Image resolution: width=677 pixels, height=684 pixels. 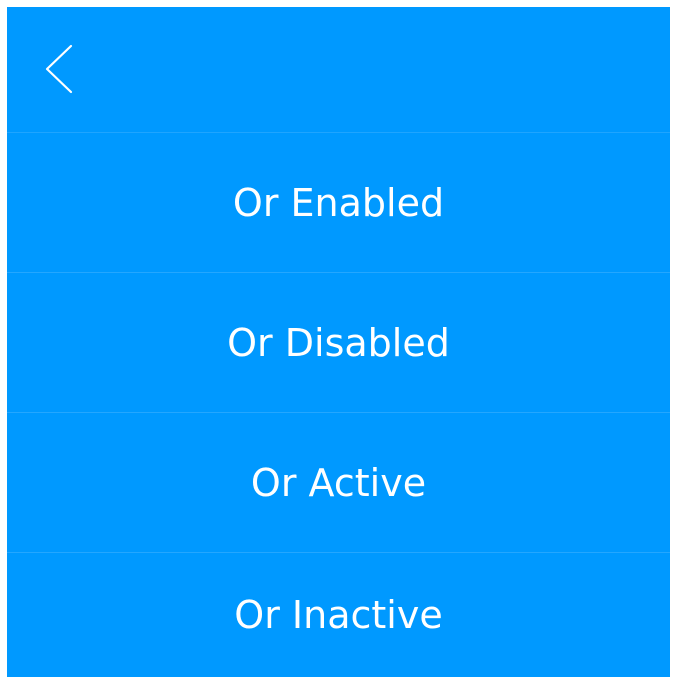 I want to click on menu-item-label: Or Inactive, so click(x=338, y=615).